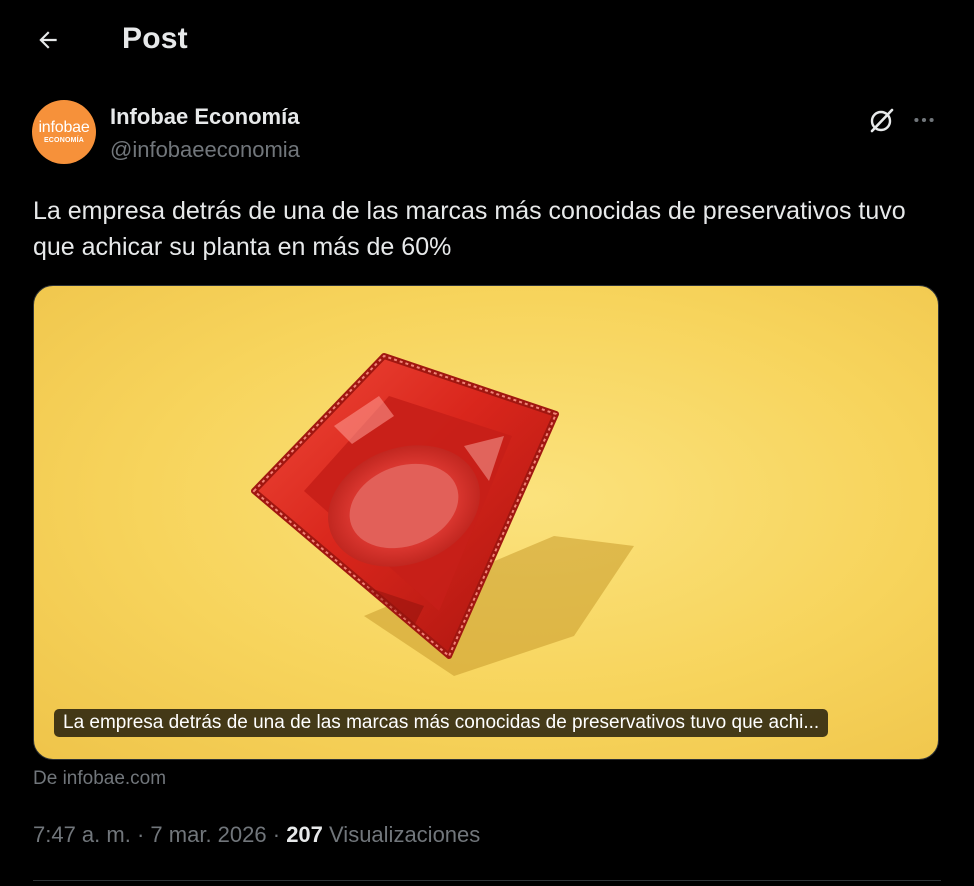 The image size is (974, 886). I want to click on avatar-logo-subtext: ECONOMÍA, so click(64, 140).